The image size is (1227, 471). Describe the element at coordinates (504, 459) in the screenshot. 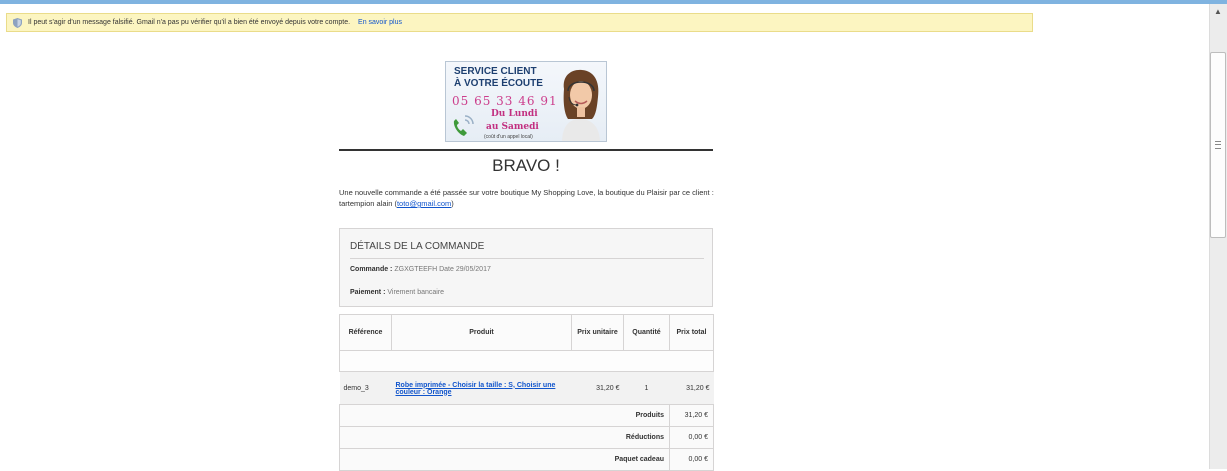

I see `totals-label: Paquet cadeau` at that location.